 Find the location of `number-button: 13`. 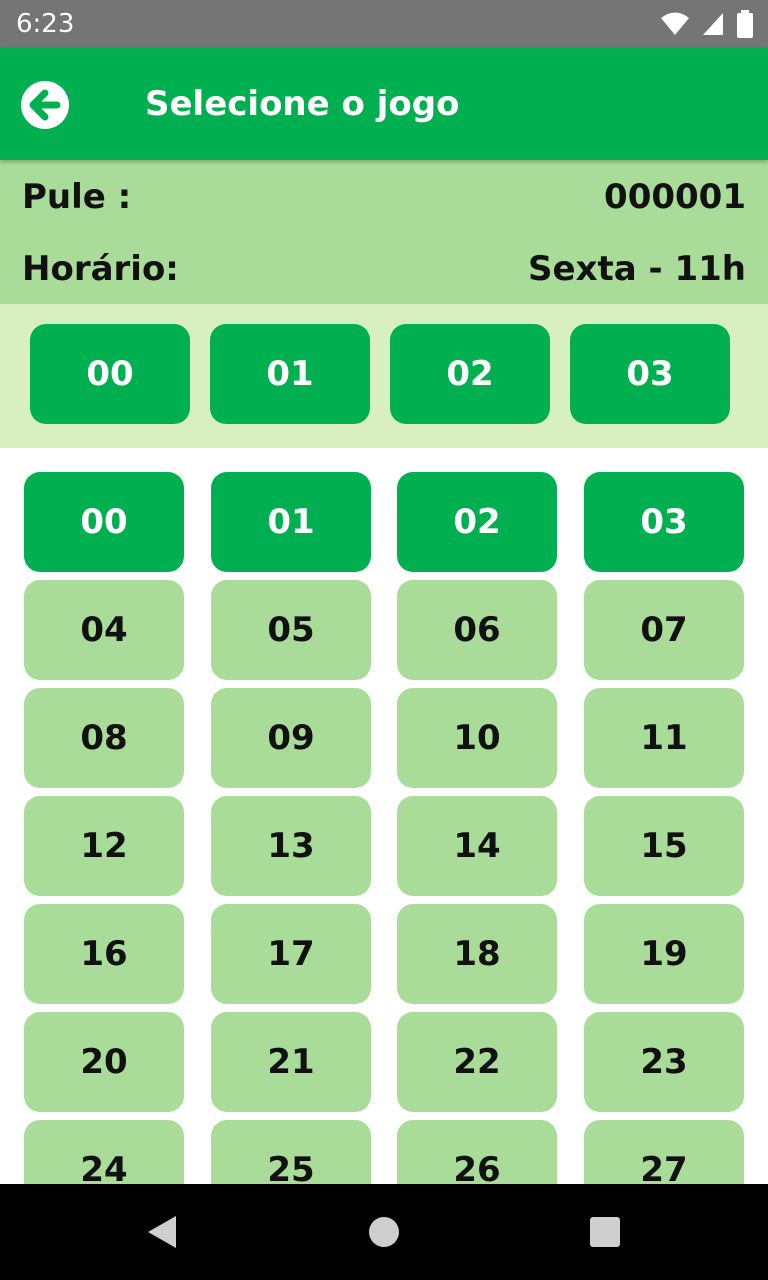

number-button: 13 is located at coordinates (291, 846).